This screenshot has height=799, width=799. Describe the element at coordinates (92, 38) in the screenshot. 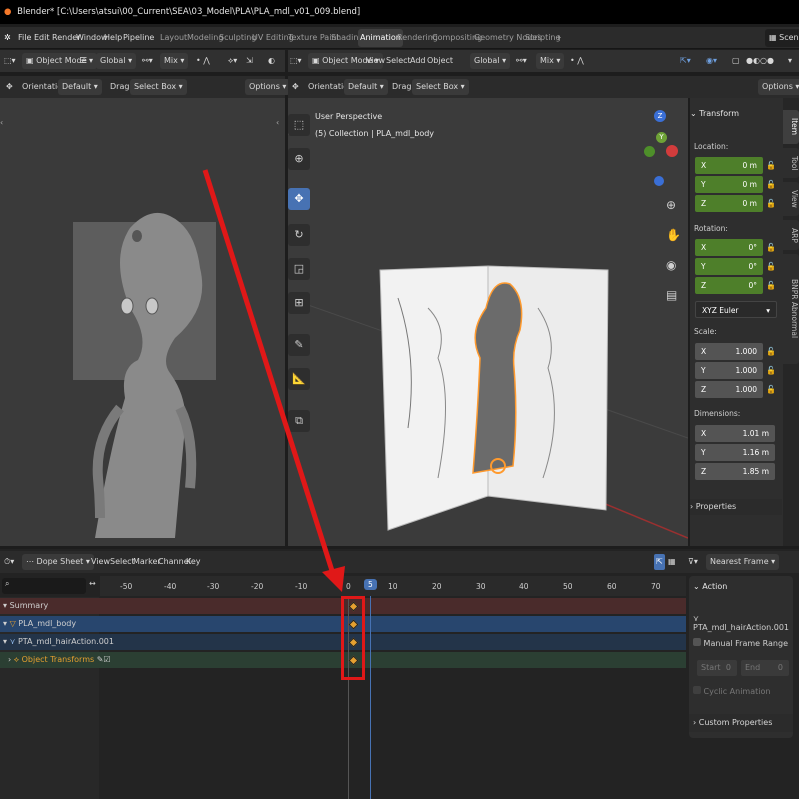

I see `menu-window: Window` at that location.